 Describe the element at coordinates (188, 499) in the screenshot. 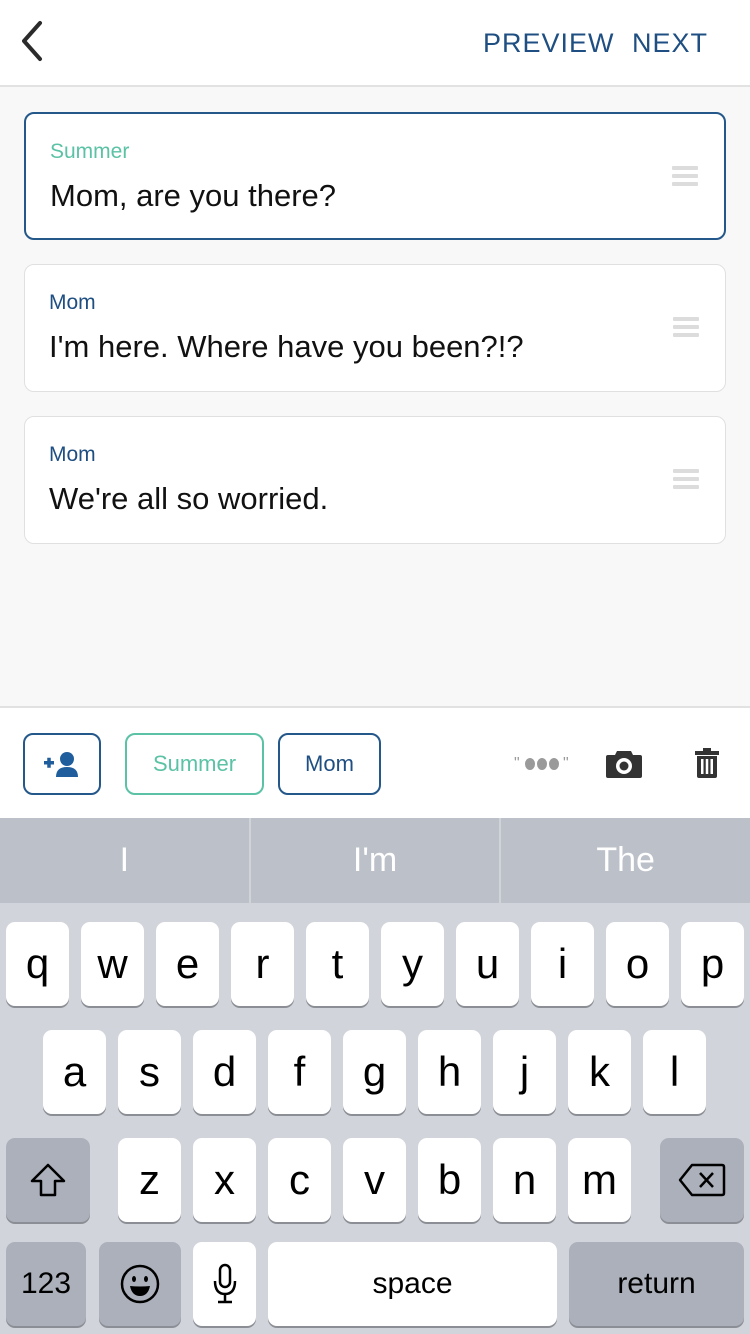

I see `message-text: We're all so worried.` at that location.